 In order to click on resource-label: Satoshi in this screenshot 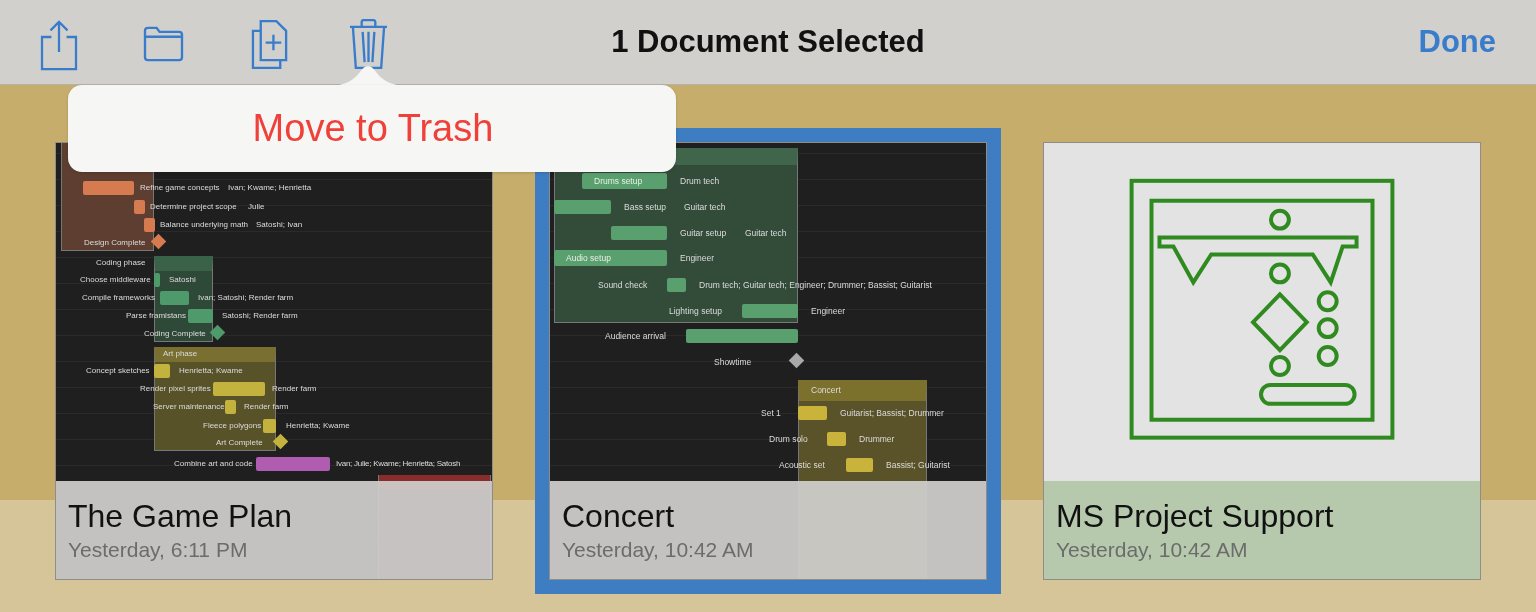, I will do `click(182, 280)`.